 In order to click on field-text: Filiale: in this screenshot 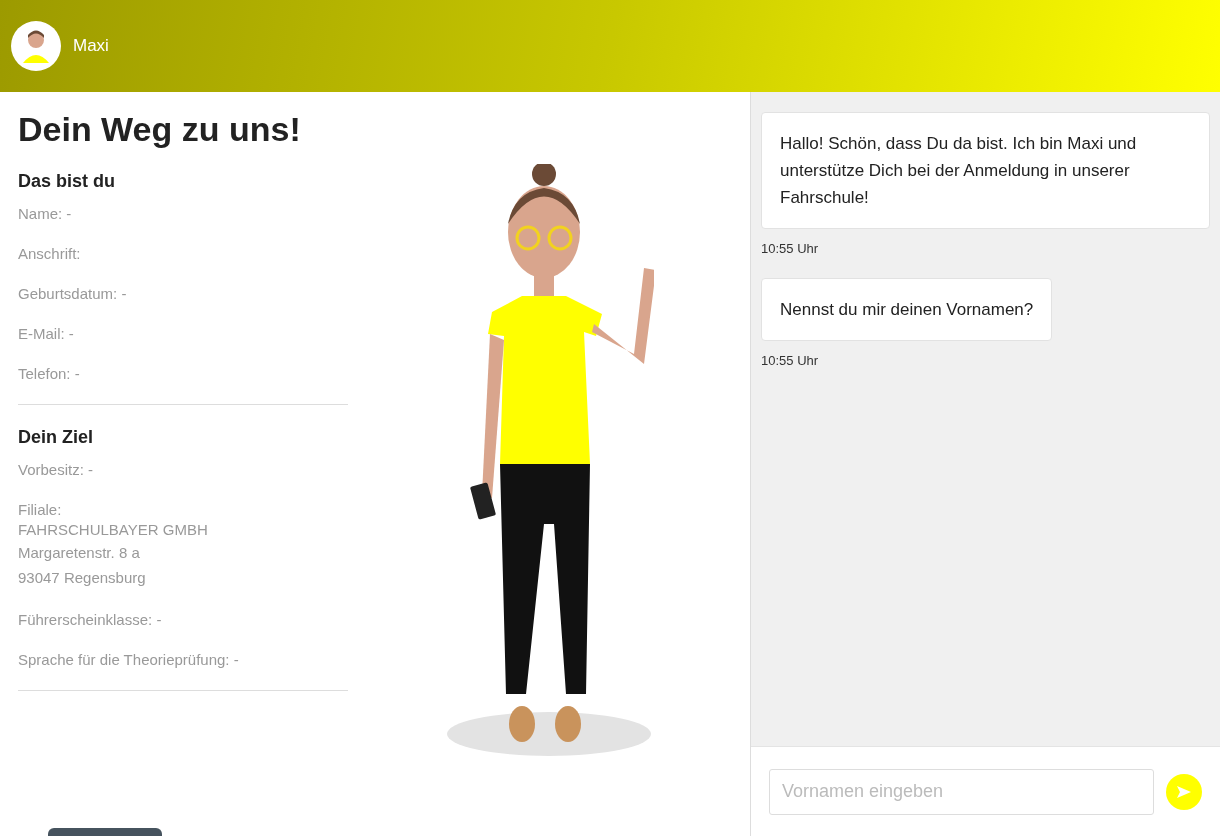, I will do `click(40, 510)`.